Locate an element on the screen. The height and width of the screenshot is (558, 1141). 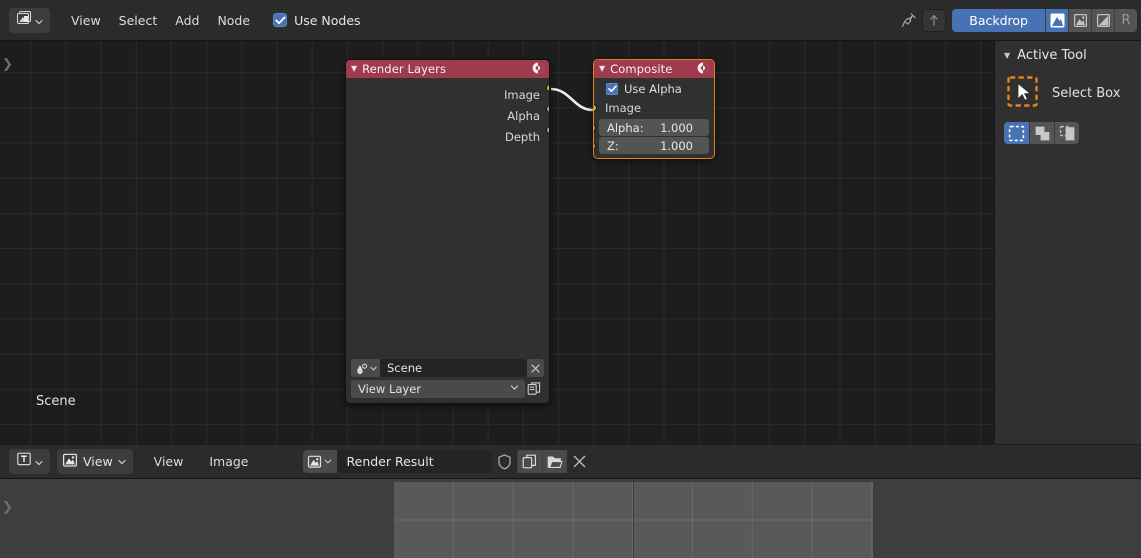
canvas-center-line is located at coordinates (633, 520).